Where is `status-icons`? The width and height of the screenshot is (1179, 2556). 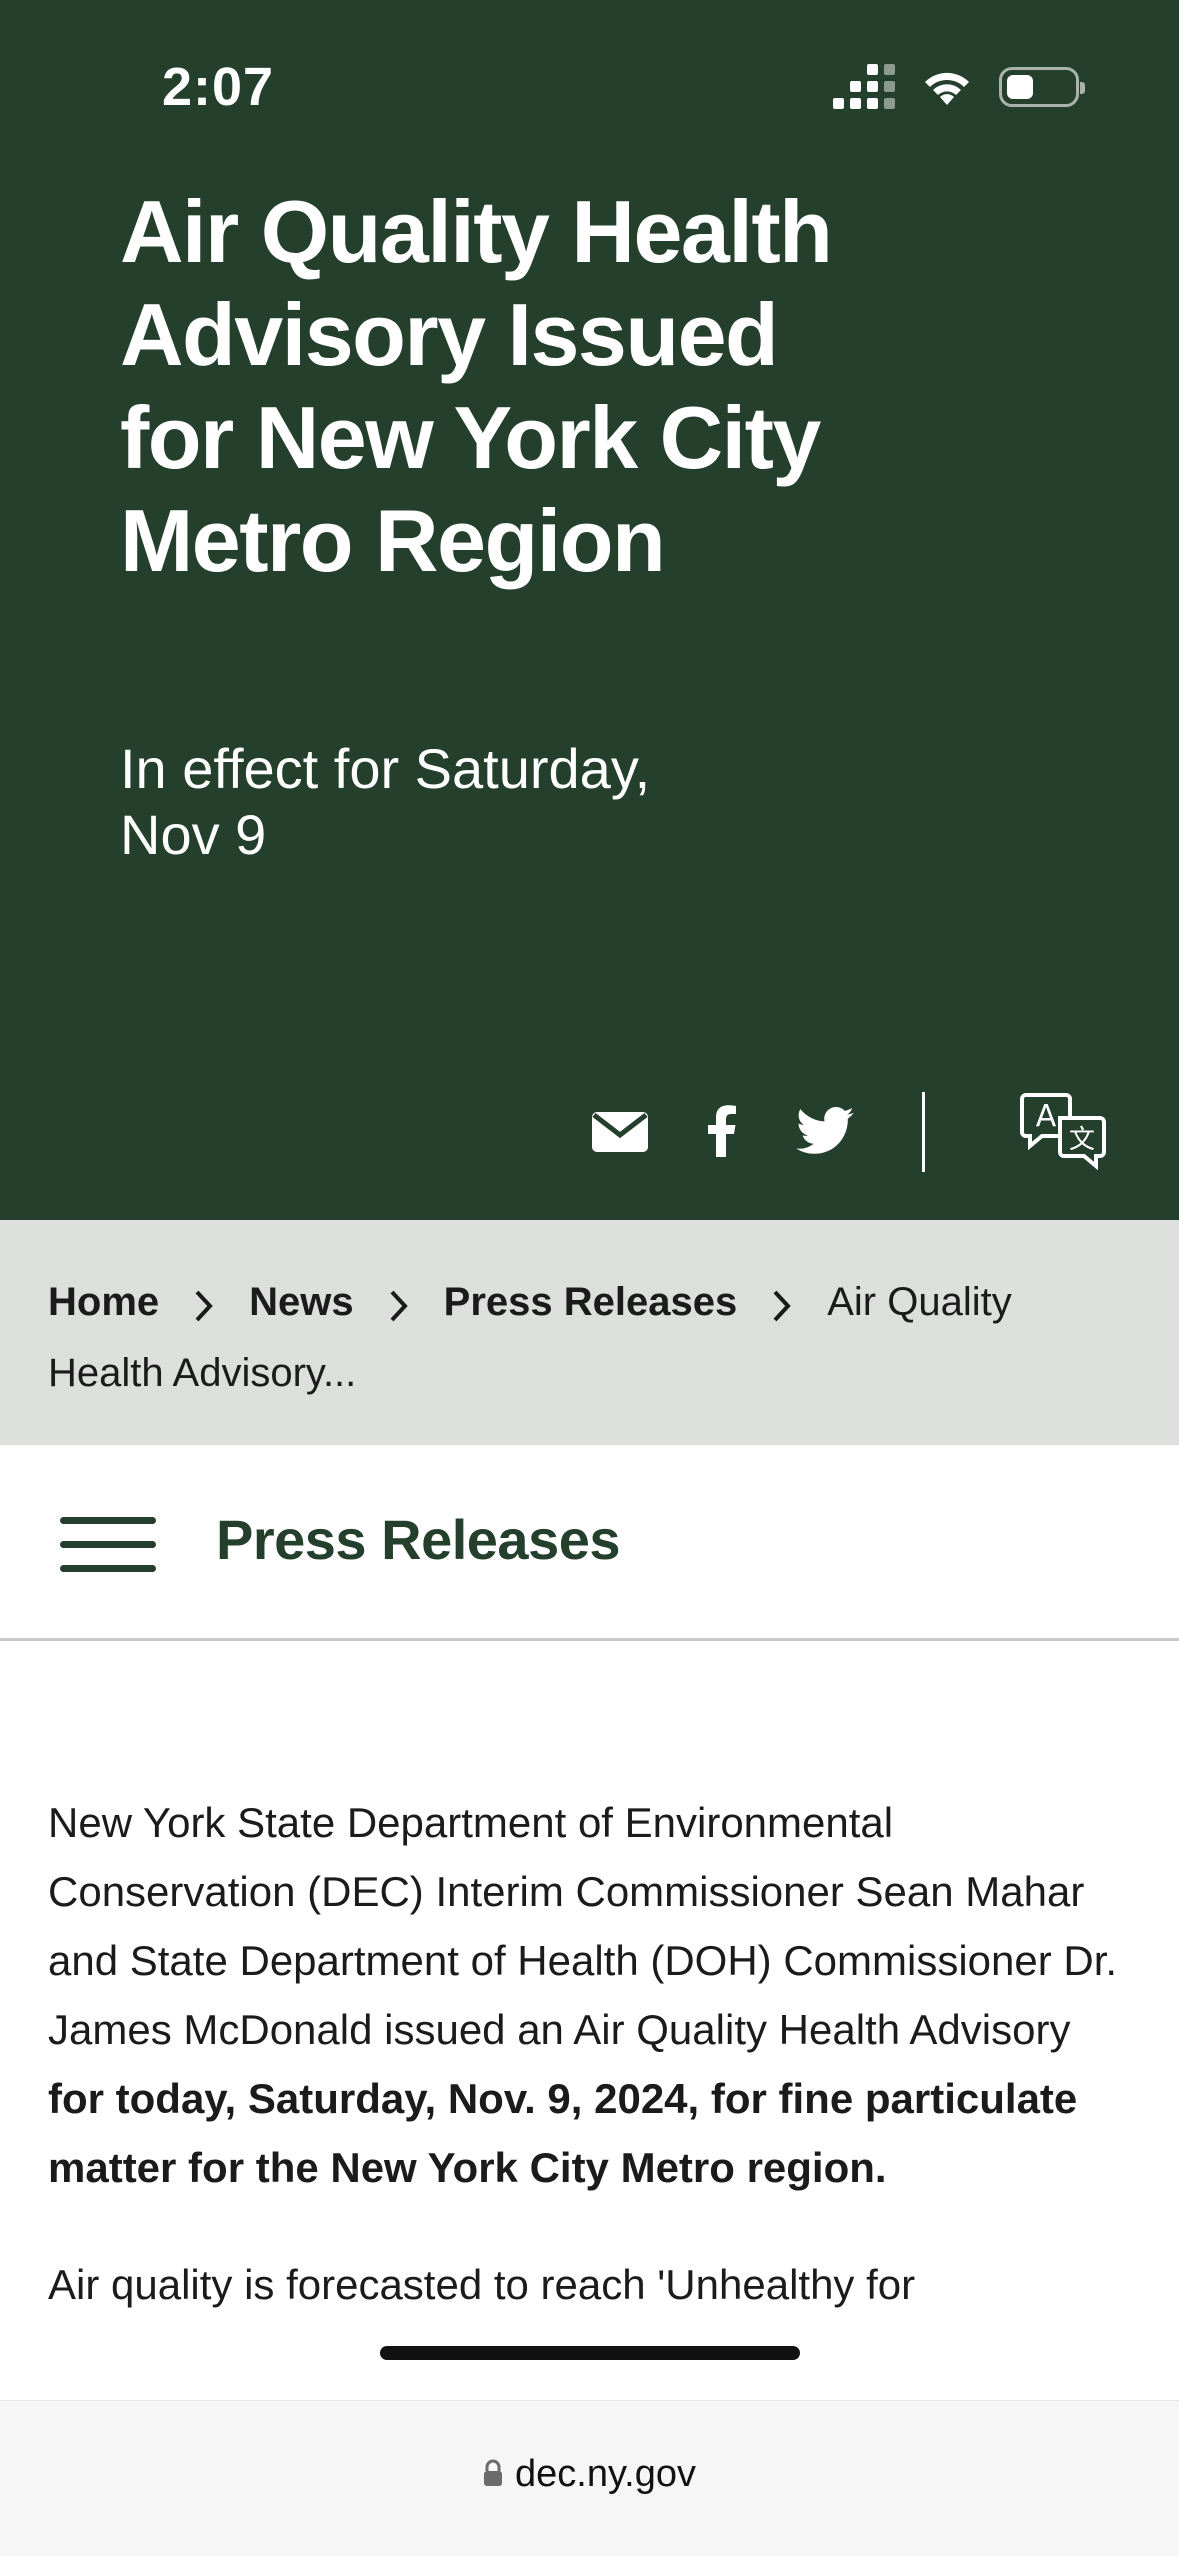
status-icons is located at coordinates (959, 86).